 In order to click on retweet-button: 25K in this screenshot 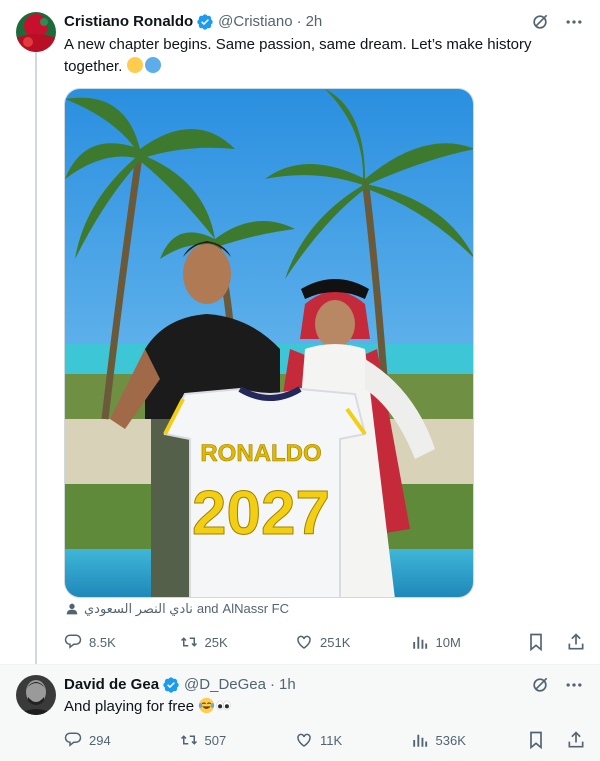, I will do `click(238, 642)`.